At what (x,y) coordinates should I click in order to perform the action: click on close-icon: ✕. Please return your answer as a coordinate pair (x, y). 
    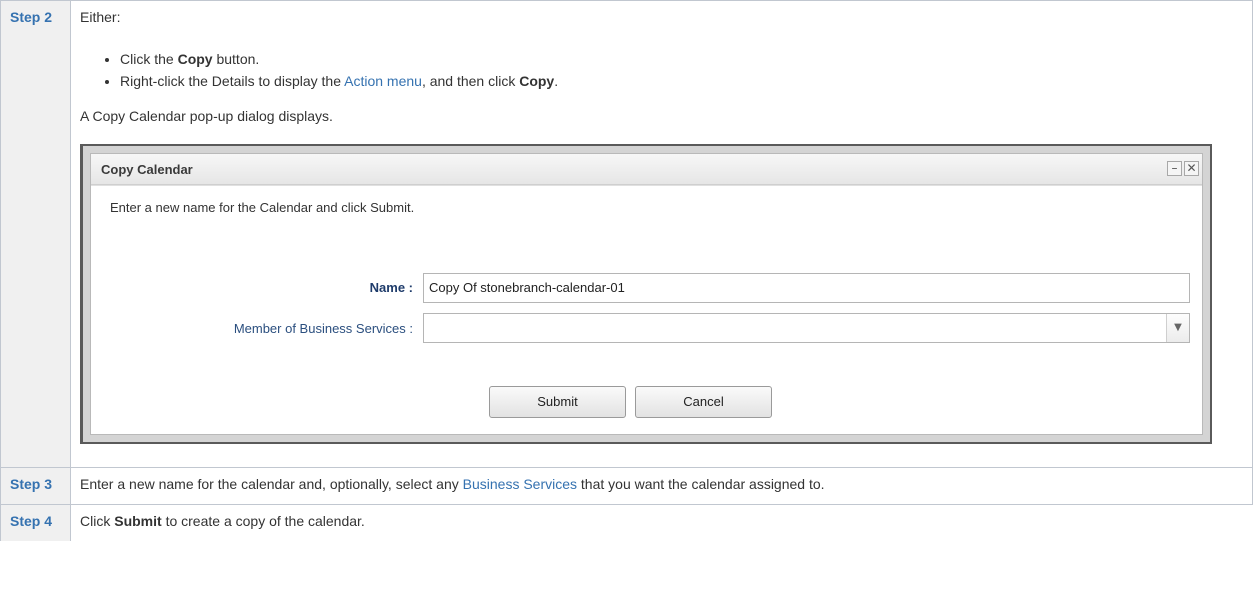
    Looking at the image, I should click on (1191, 168).